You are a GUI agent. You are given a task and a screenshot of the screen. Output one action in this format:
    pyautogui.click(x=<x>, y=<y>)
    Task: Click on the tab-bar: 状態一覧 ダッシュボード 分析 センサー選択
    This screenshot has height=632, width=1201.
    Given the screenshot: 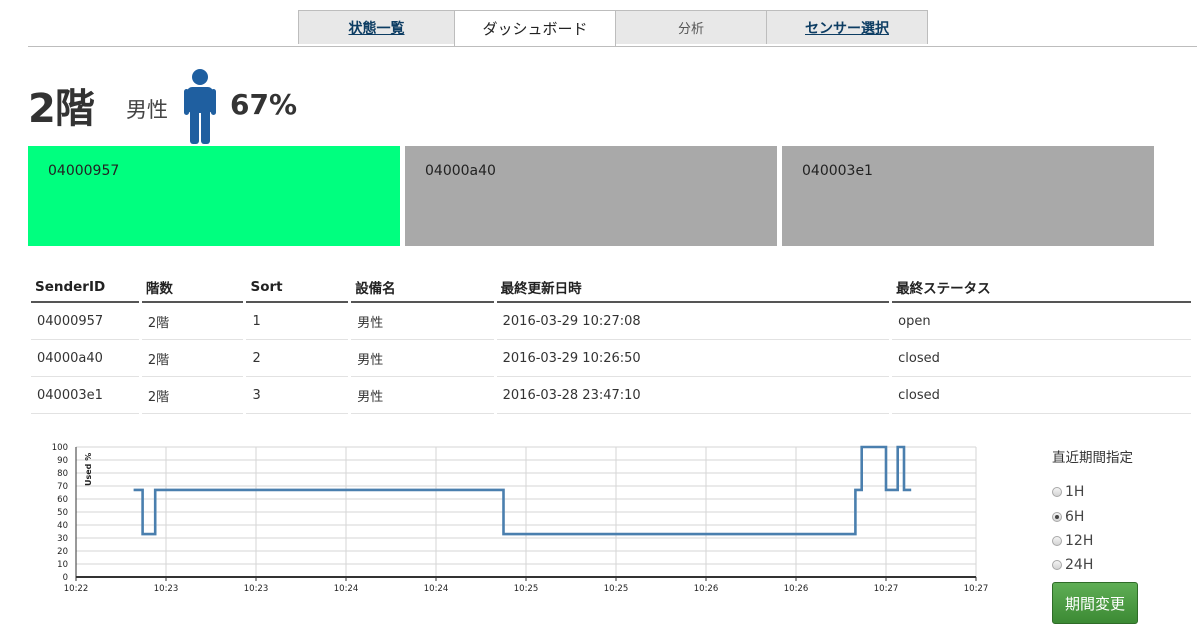 What is the action you would take?
    pyautogui.click(x=612, y=28)
    